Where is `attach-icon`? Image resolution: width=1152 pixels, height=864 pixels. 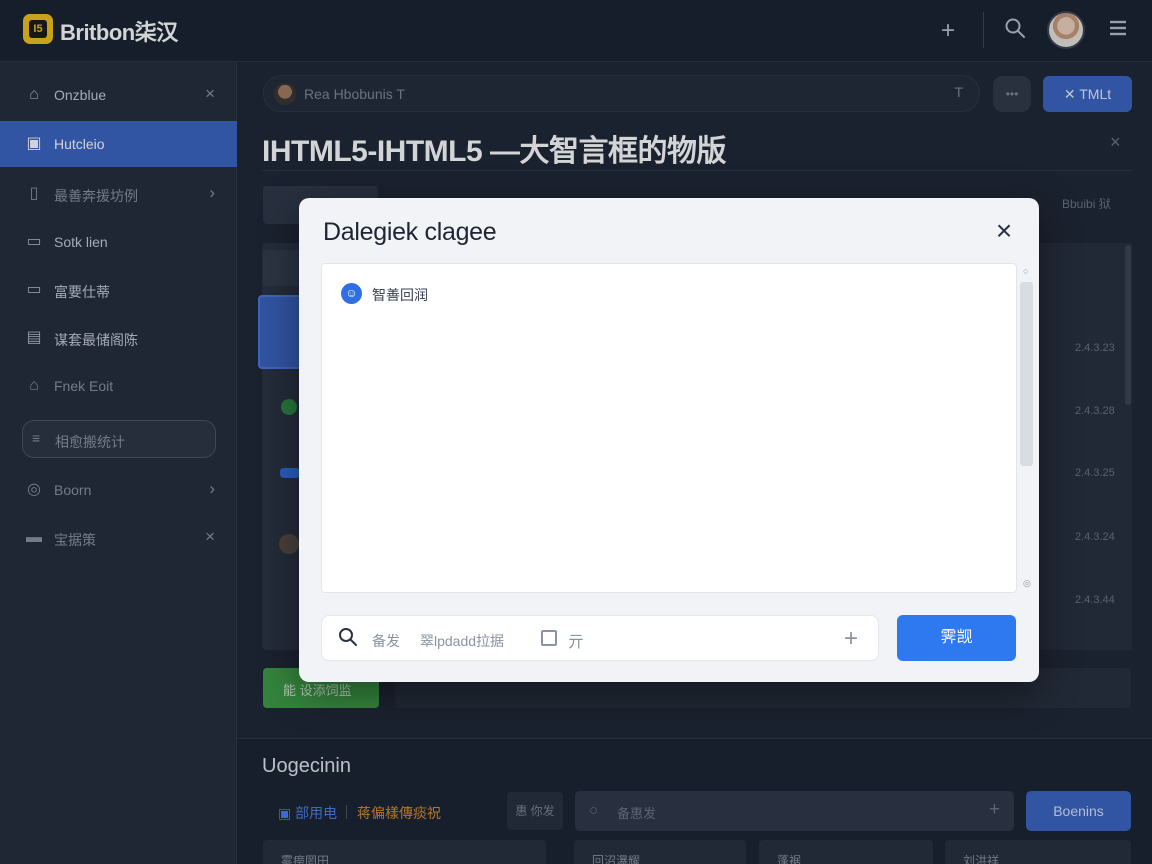
attach-icon is located at coordinates (549, 638).